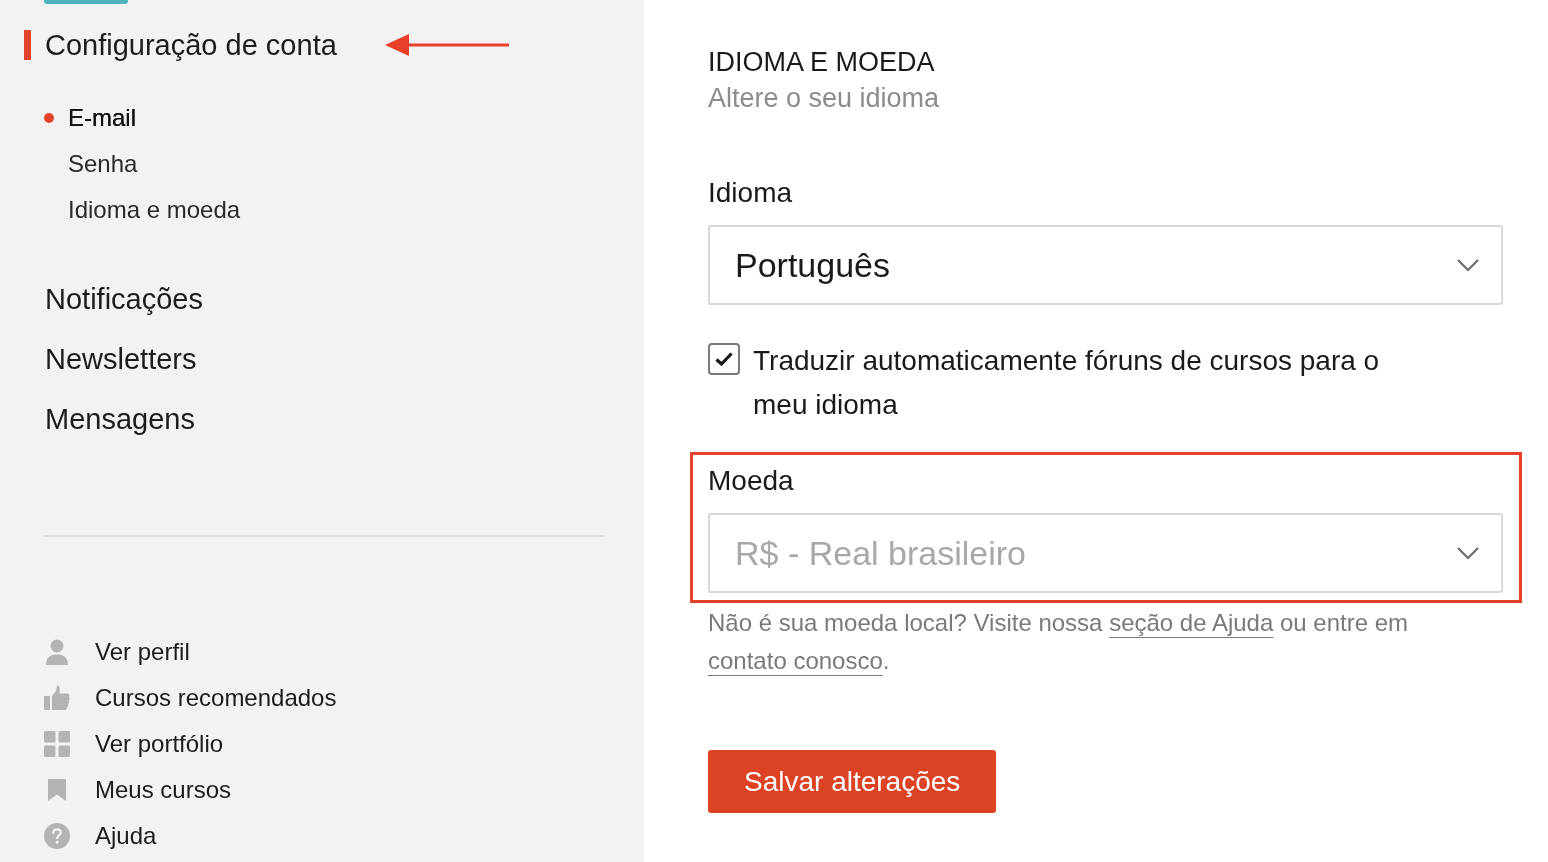  Describe the element at coordinates (154, 210) in the screenshot. I see `subsection-link: Idioma e moeda` at that location.